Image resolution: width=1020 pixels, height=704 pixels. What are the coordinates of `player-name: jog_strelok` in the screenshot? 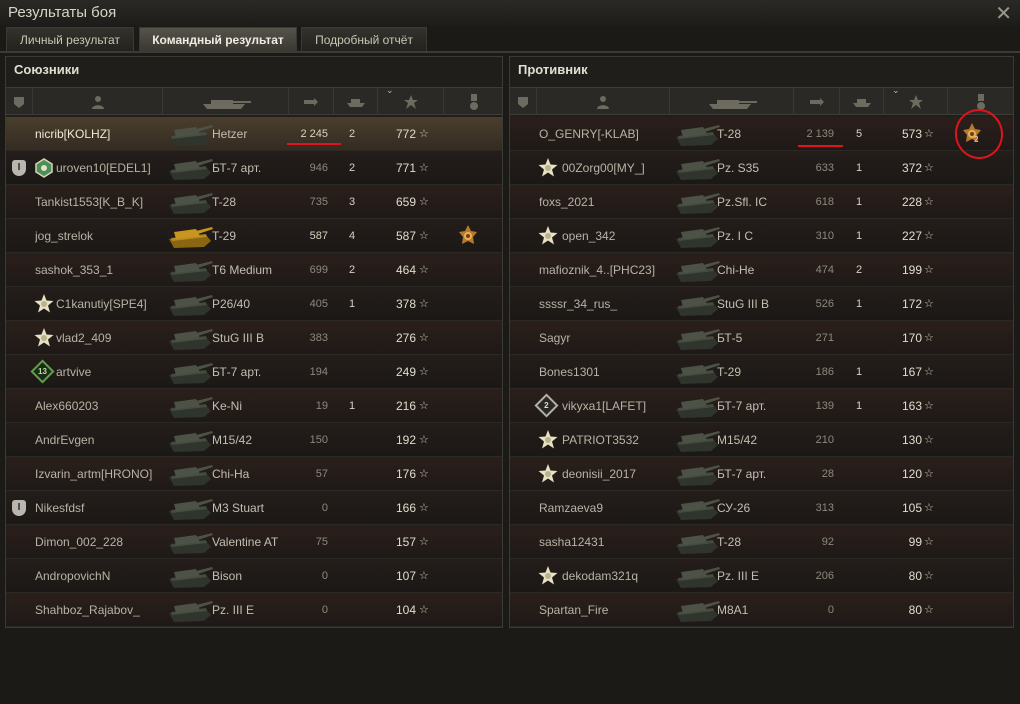 It's located at (105, 235).